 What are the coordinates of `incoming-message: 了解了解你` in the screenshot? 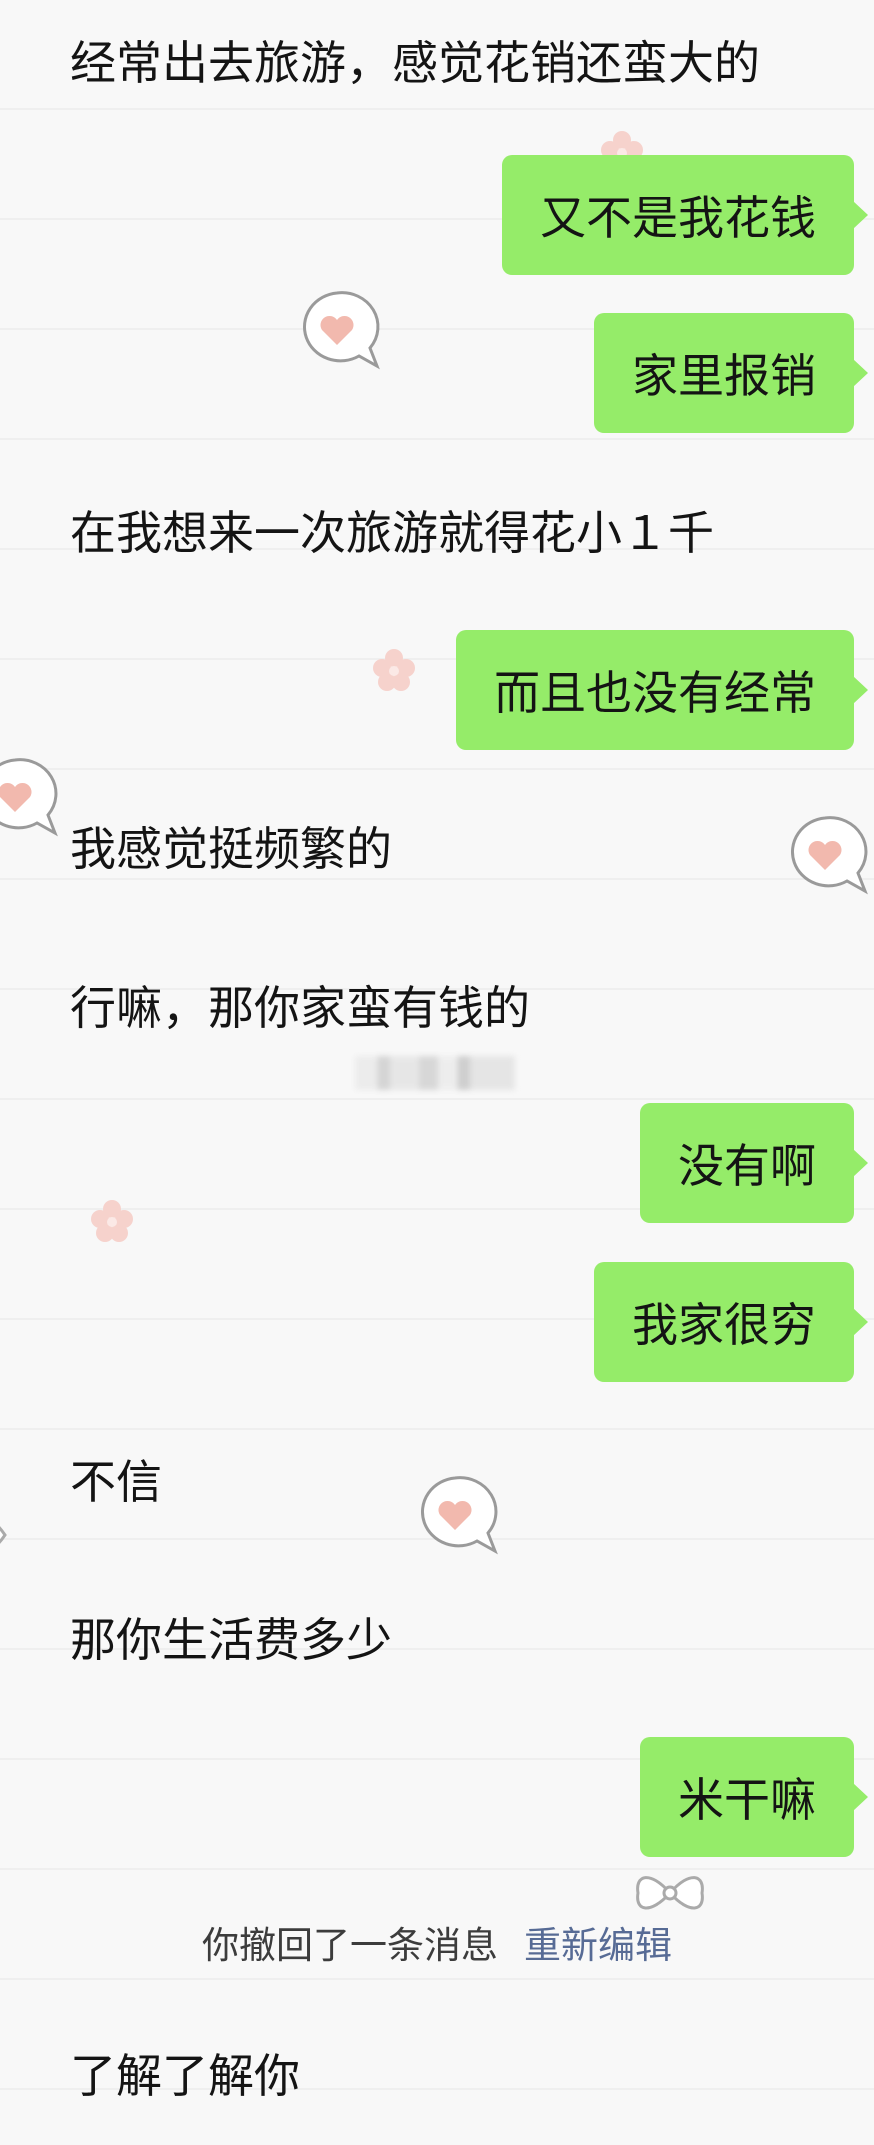 It's located at (185, 2076).